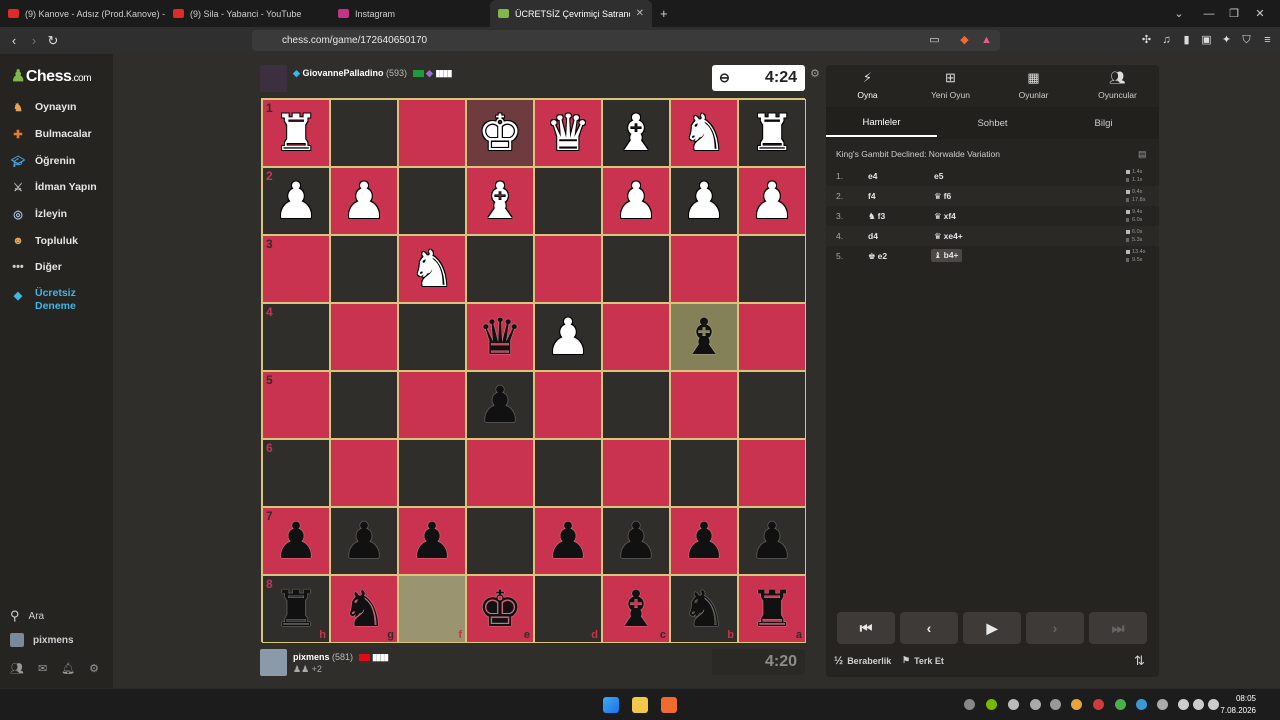 Image resolution: width=1280 pixels, height=720 pixels. Describe the element at coordinates (938, 176) in the screenshot. I see `black-move: e5` at that location.